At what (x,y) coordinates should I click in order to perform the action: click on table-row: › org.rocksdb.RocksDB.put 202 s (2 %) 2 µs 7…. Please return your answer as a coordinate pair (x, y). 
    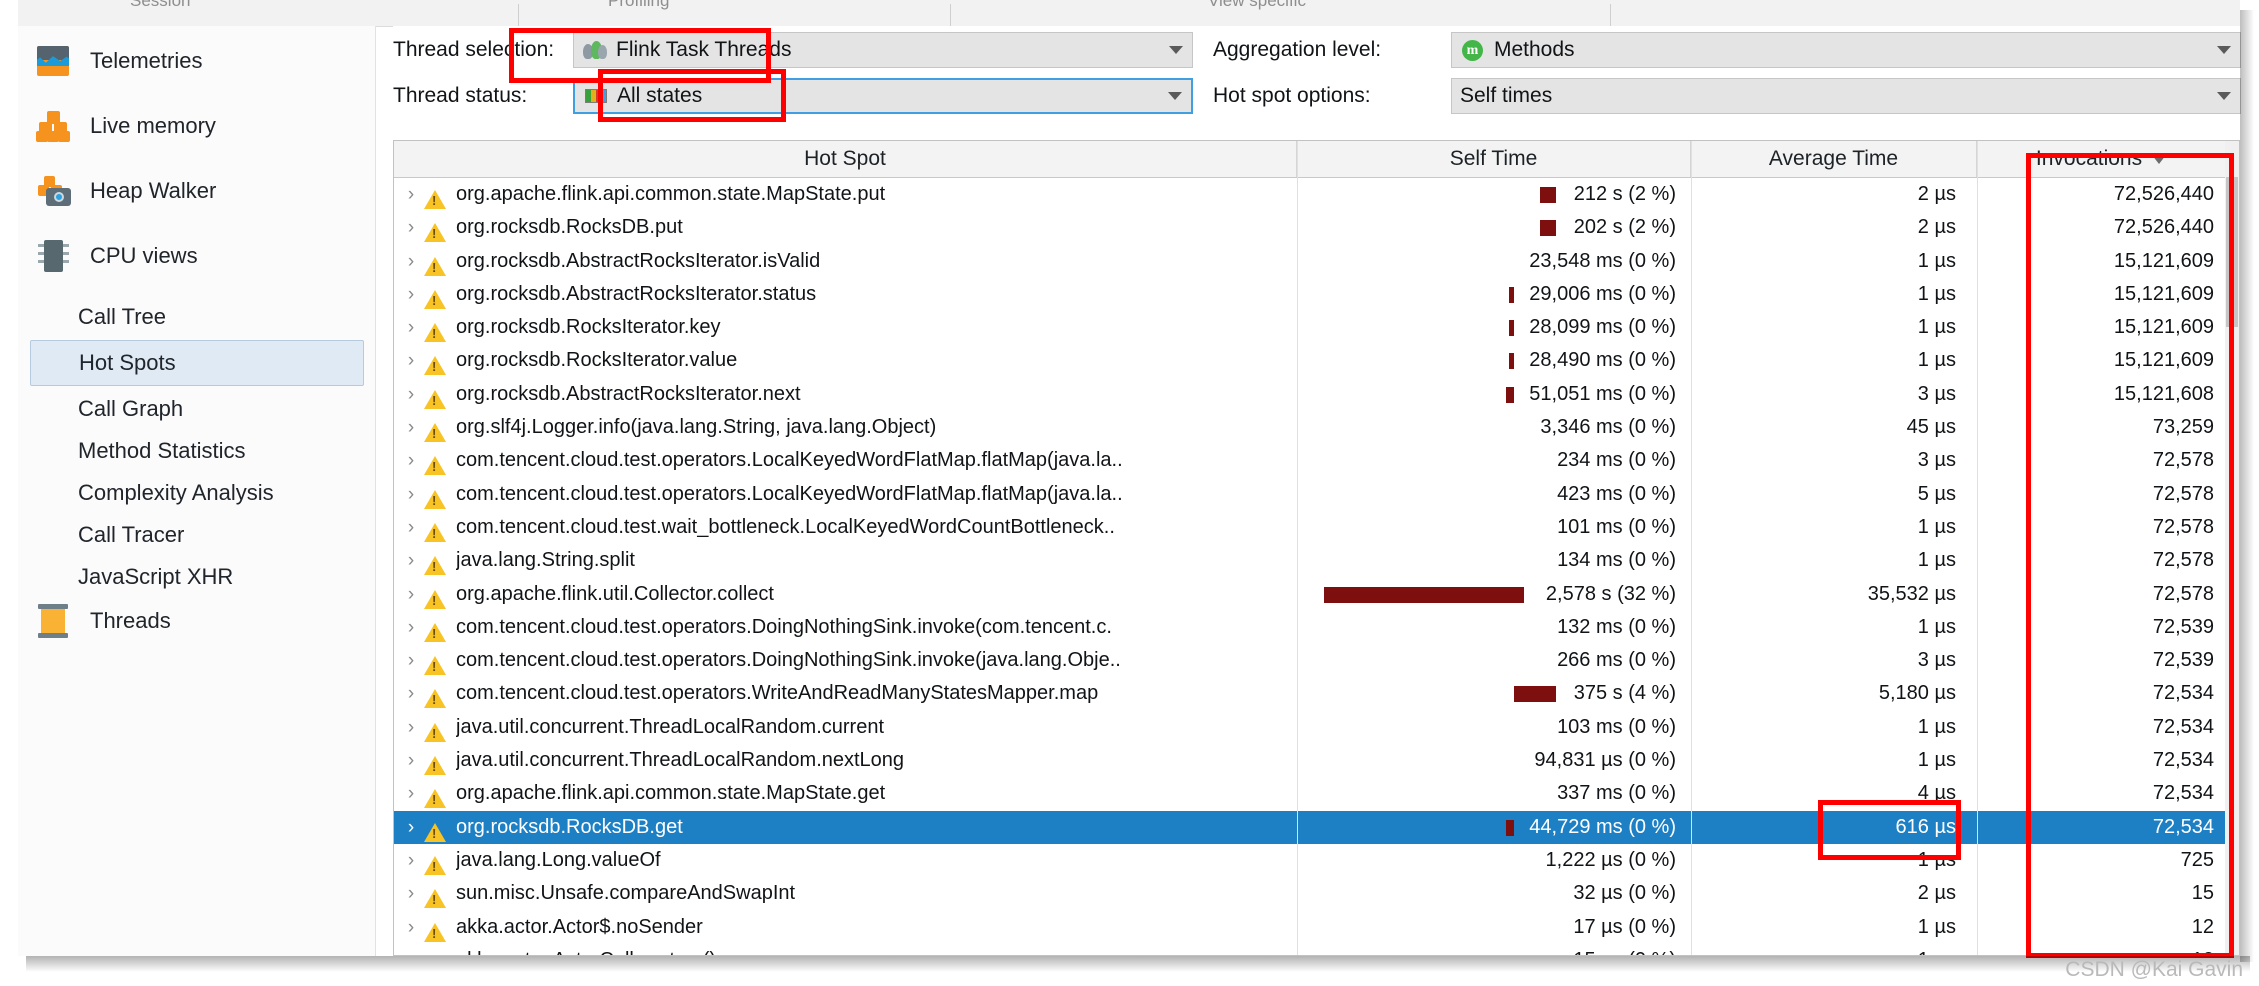
    Looking at the image, I should click on (1316, 227).